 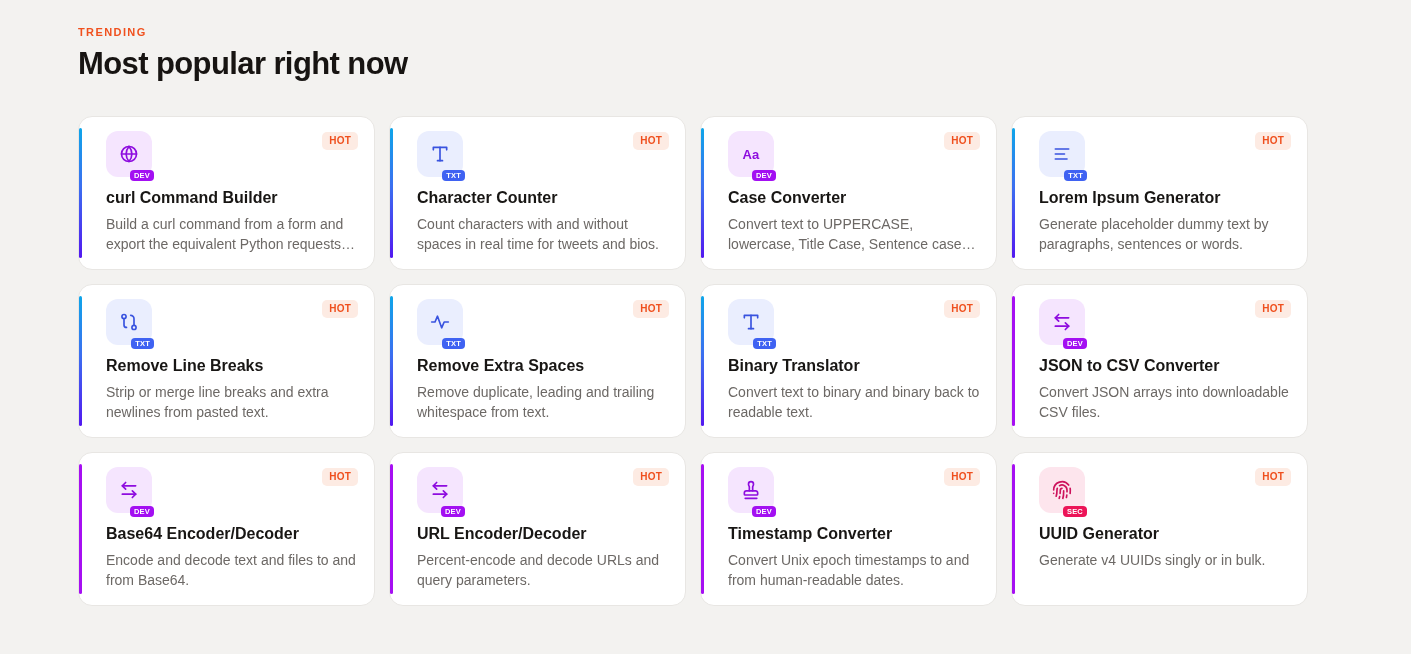 What do you see at coordinates (849, 570) in the screenshot?
I see `tool-description: Convert Unix epoch timestamps to and from human-readable dates.` at bounding box center [849, 570].